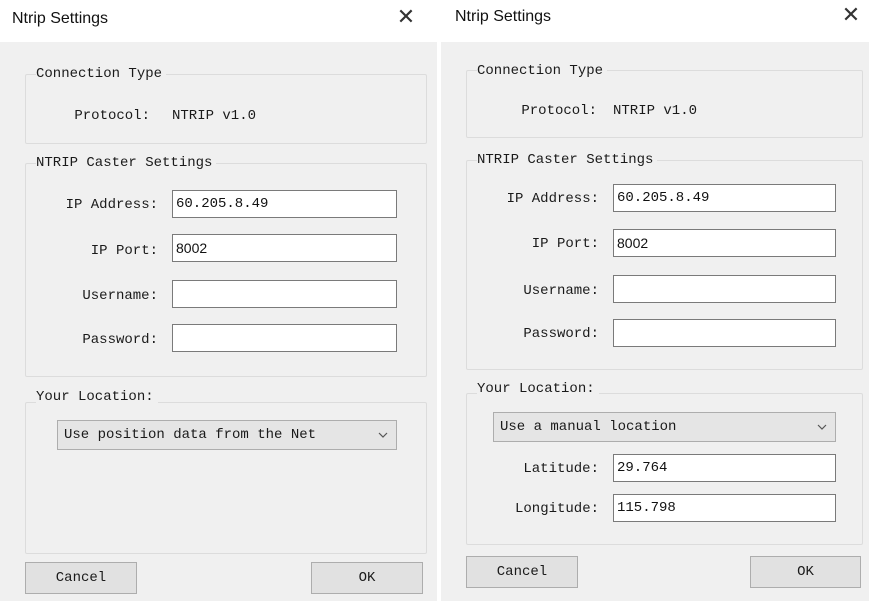  I want to click on location-mode-value: Use position data from the Net, so click(190, 435).